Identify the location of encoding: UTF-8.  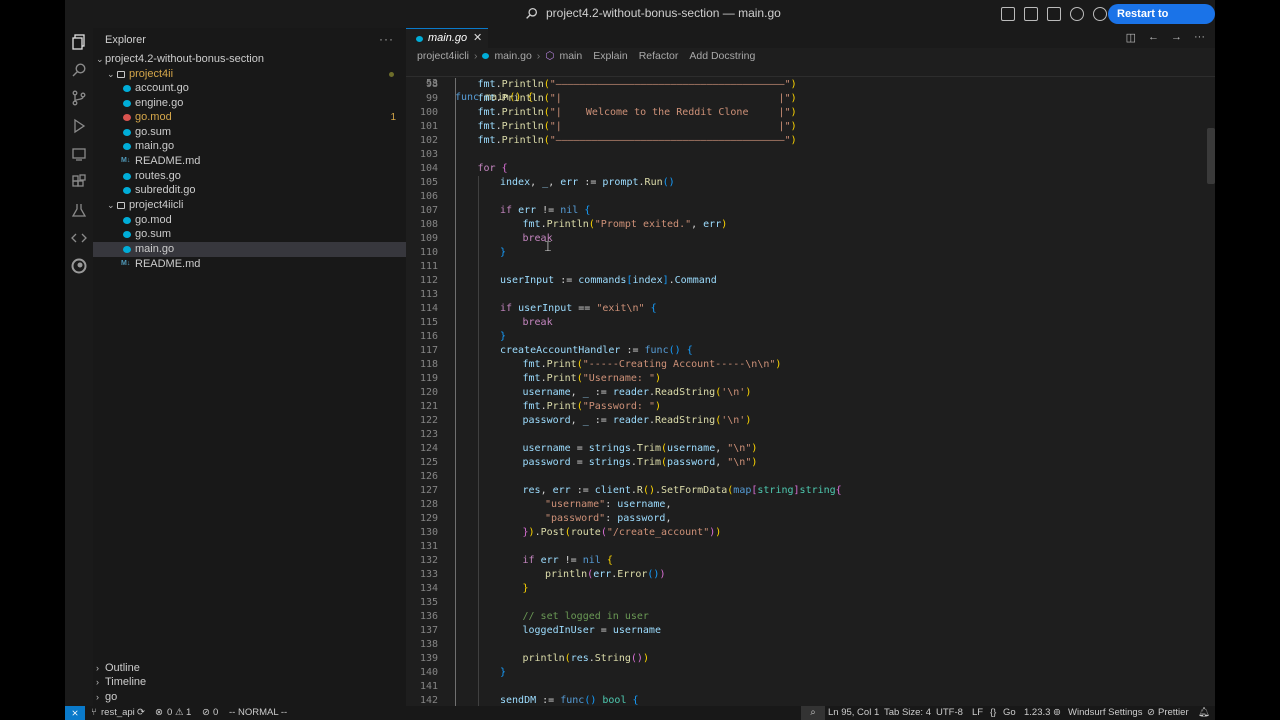
(949, 713).